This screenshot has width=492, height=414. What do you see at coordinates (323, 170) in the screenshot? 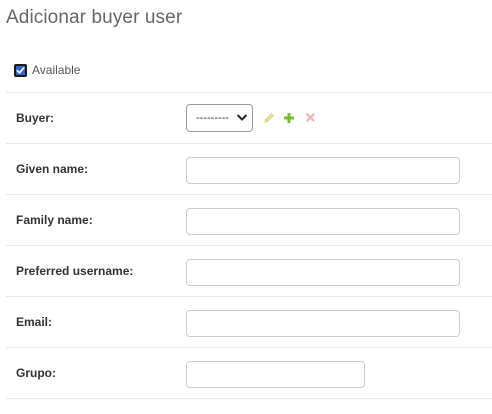
I see `given-name-input` at bounding box center [323, 170].